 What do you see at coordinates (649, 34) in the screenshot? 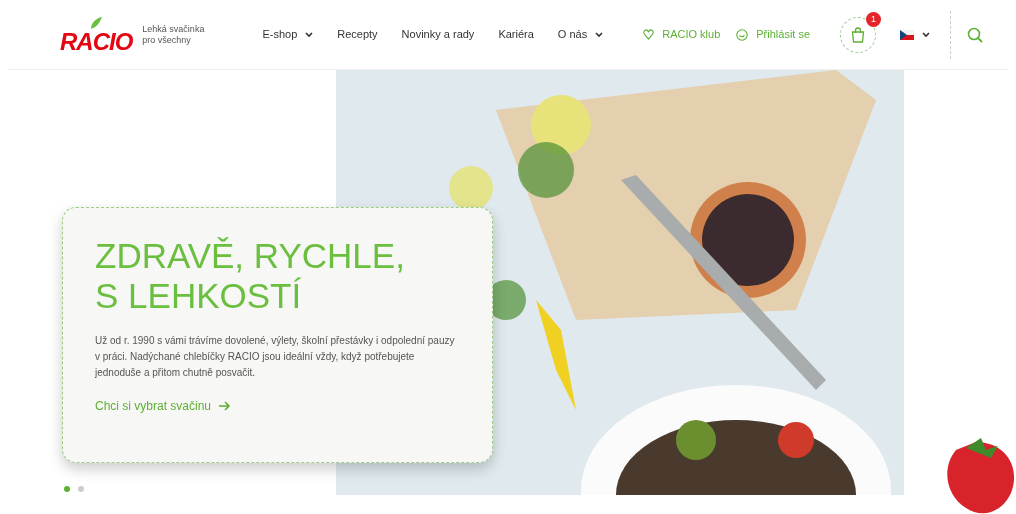
I see `heart-icon` at bounding box center [649, 34].